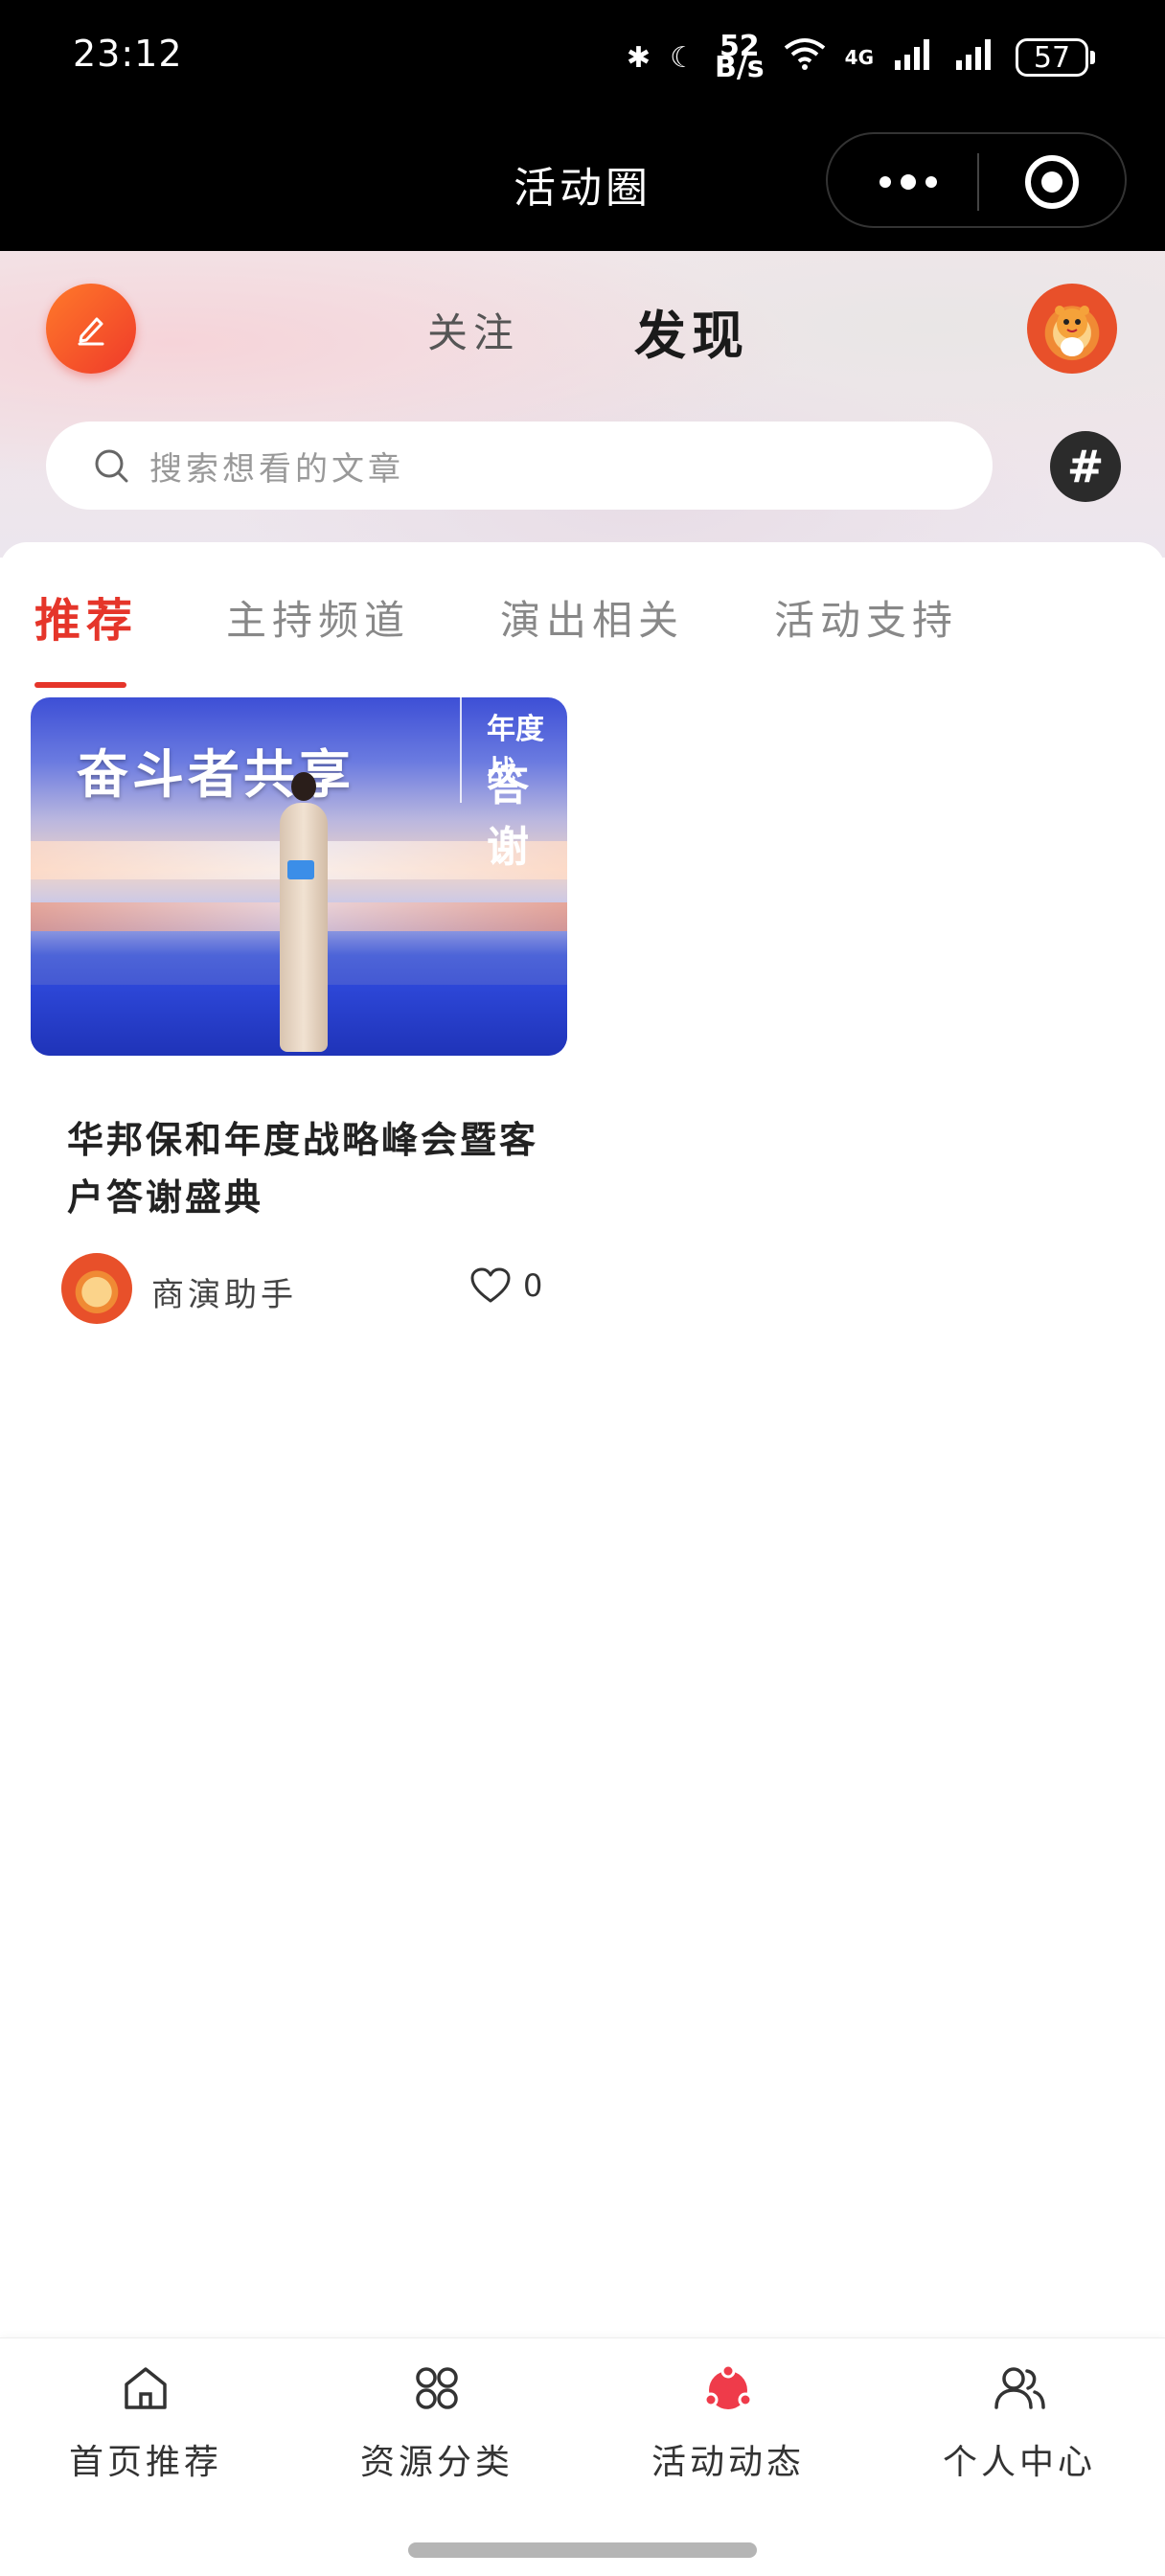 The height and width of the screenshot is (2576, 1165). I want to click on like-button: 0, so click(506, 1285).